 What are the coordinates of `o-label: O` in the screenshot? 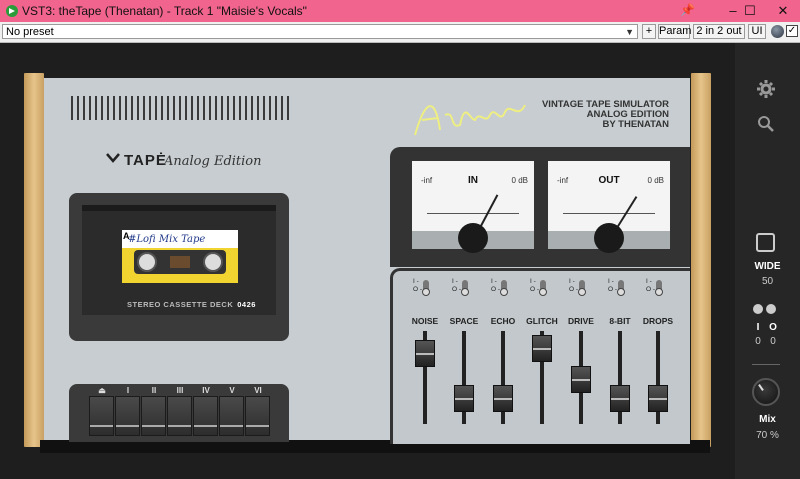 It's located at (773, 327).